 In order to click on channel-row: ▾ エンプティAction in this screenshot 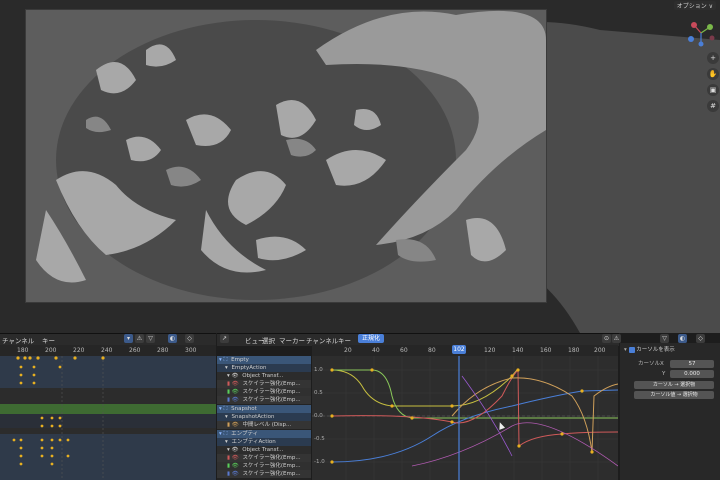, I will do `click(264, 442)`.